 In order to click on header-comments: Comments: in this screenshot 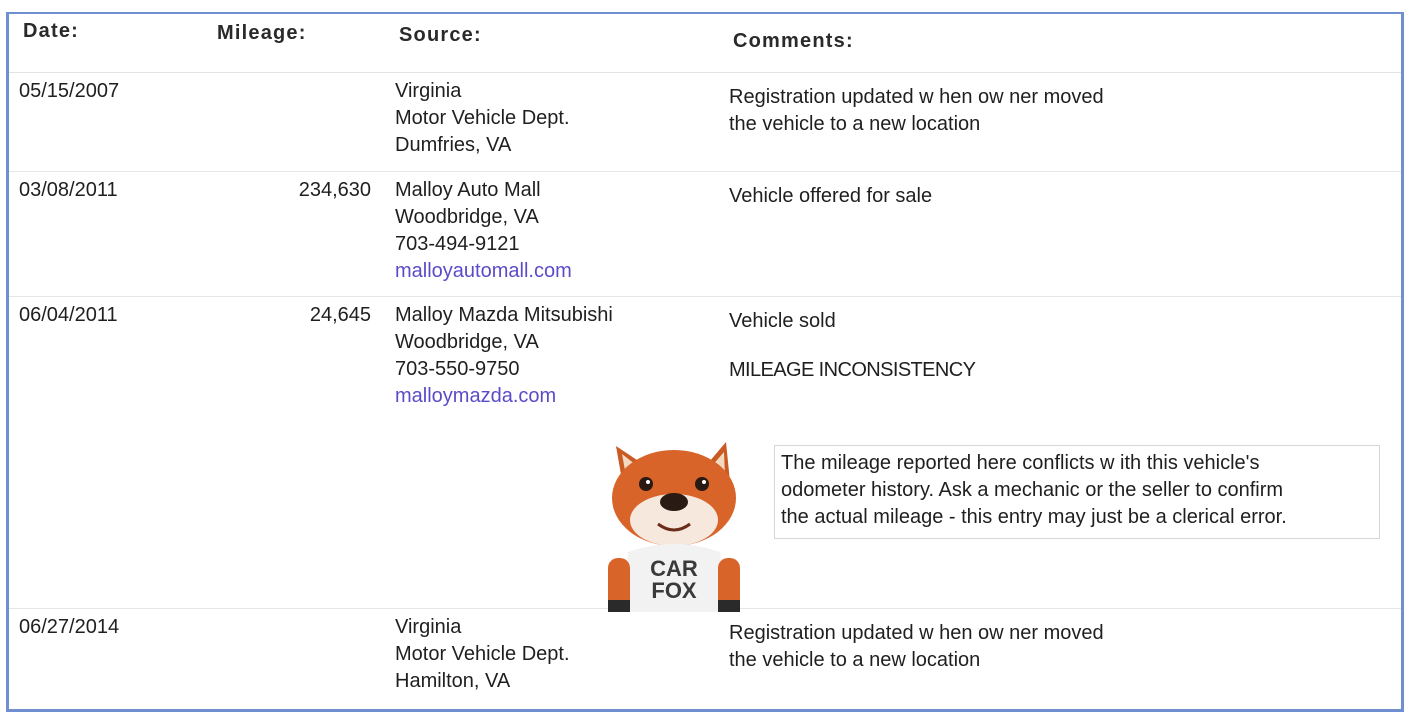, I will do `click(793, 41)`.